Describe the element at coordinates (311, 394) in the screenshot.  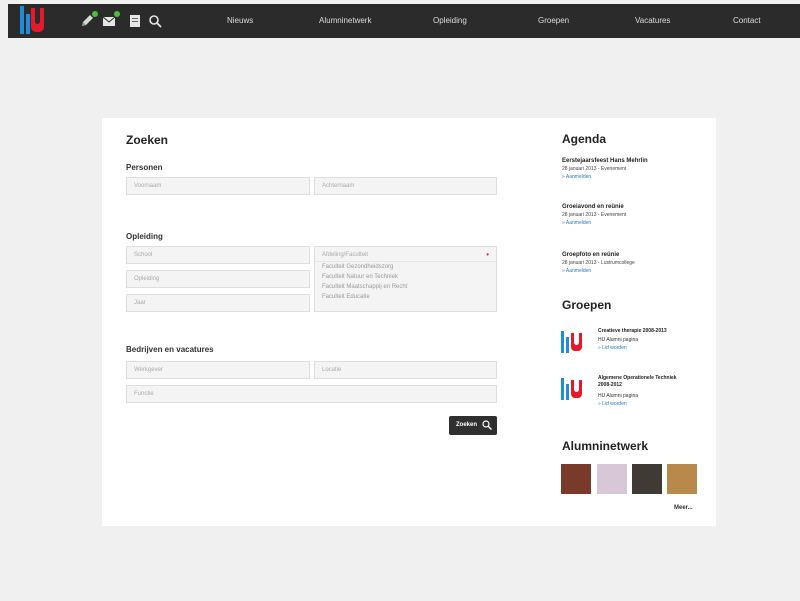
I see `function-field: Functie` at that location.